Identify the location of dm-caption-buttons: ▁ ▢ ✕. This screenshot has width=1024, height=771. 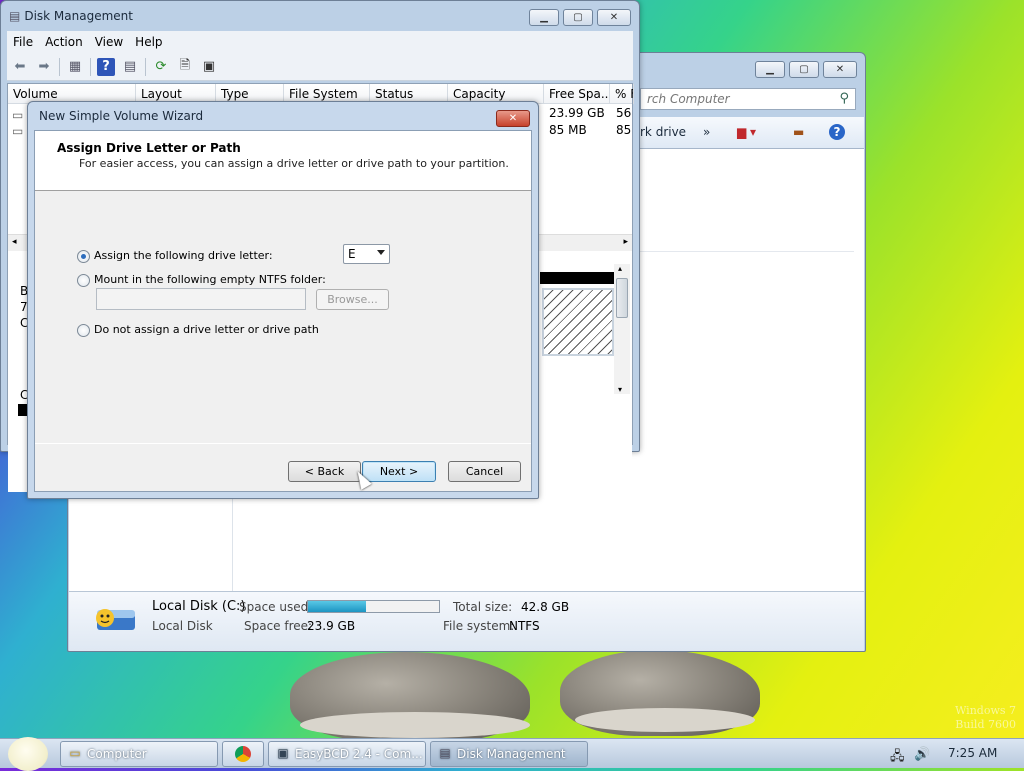
(580, 17).